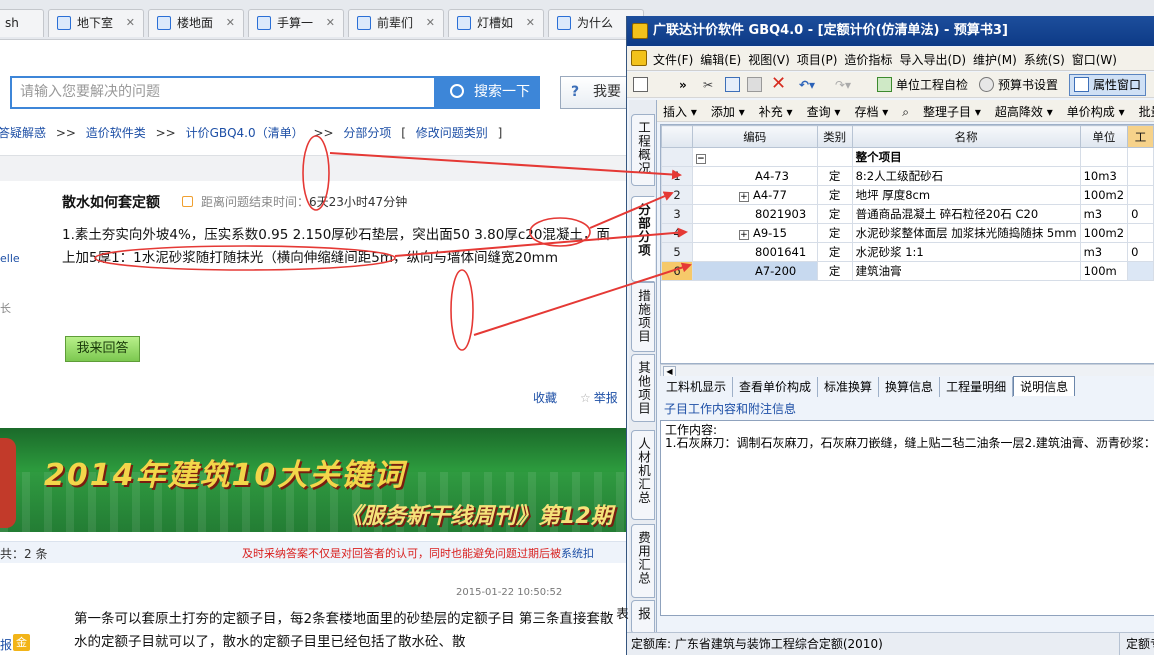  I want to click on report-link: ☆ 举报, so click(599, 397).